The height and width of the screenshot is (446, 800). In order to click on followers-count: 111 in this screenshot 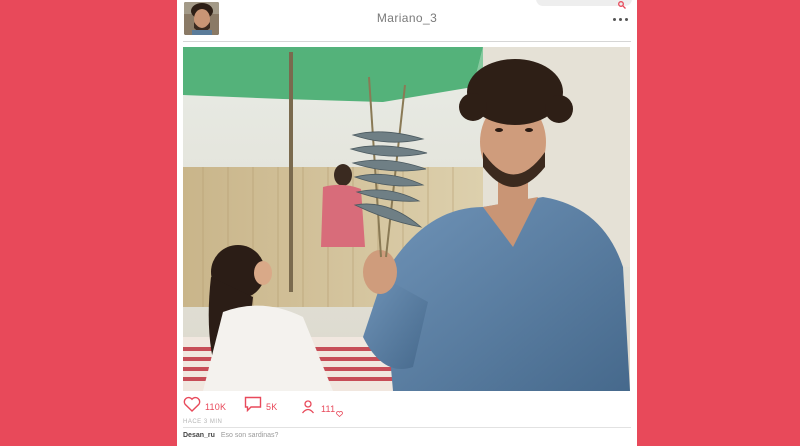, I will do `click(328, 409)`.